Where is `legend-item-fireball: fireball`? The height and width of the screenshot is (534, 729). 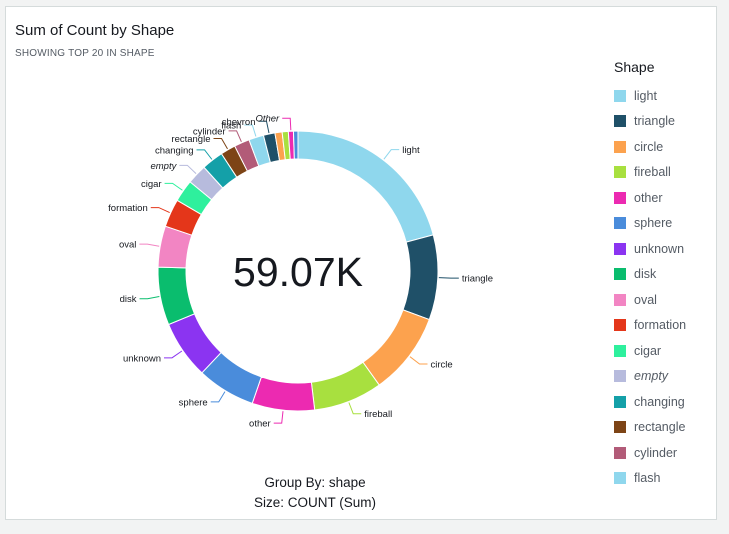 legend-item-fireball: fireball is located at coordinates (661, 173).